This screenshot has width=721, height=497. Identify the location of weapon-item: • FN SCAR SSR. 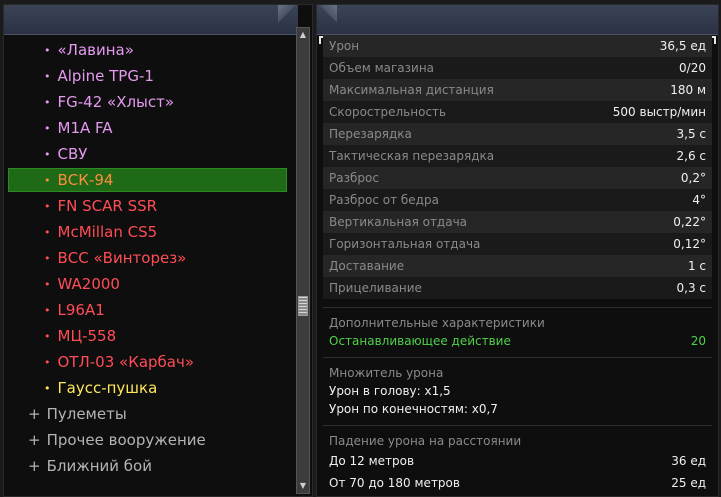
(149, 206).